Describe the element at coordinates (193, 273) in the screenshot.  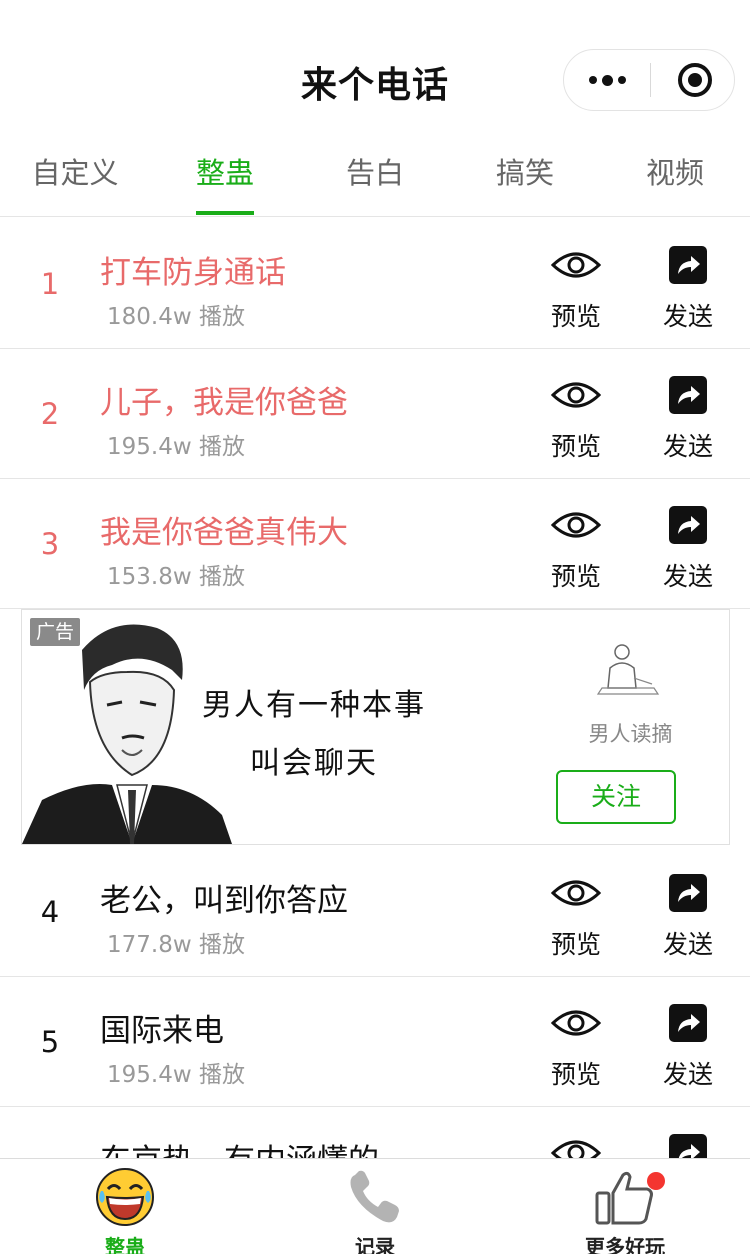
I see `call-title: 打车防身通话` at that location.